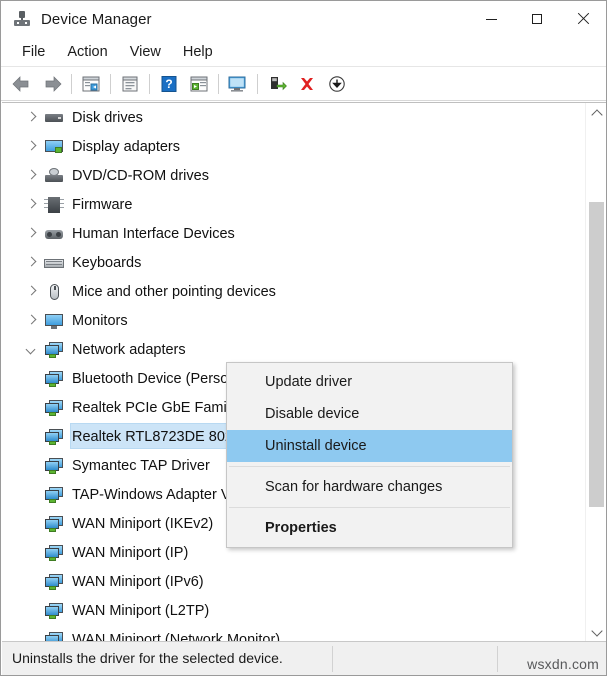  I want to click on scroll-down-button, so click(596, 632).